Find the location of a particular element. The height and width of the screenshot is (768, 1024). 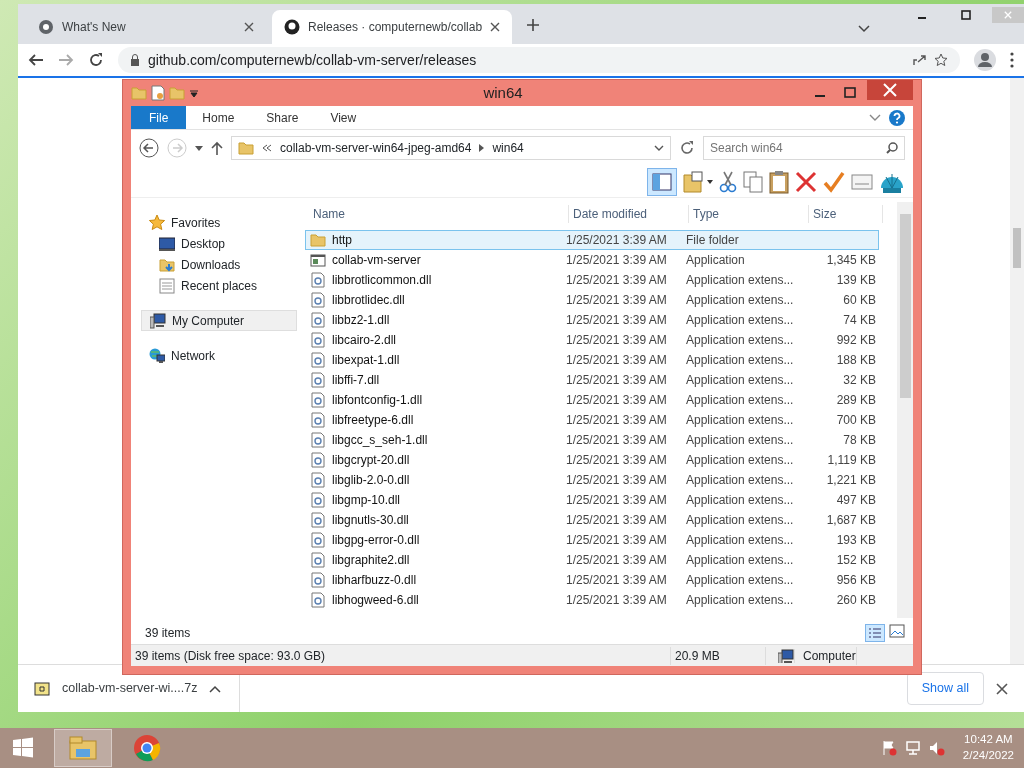

clock-time: 10:42 AM is located at coordinates (988, 740).